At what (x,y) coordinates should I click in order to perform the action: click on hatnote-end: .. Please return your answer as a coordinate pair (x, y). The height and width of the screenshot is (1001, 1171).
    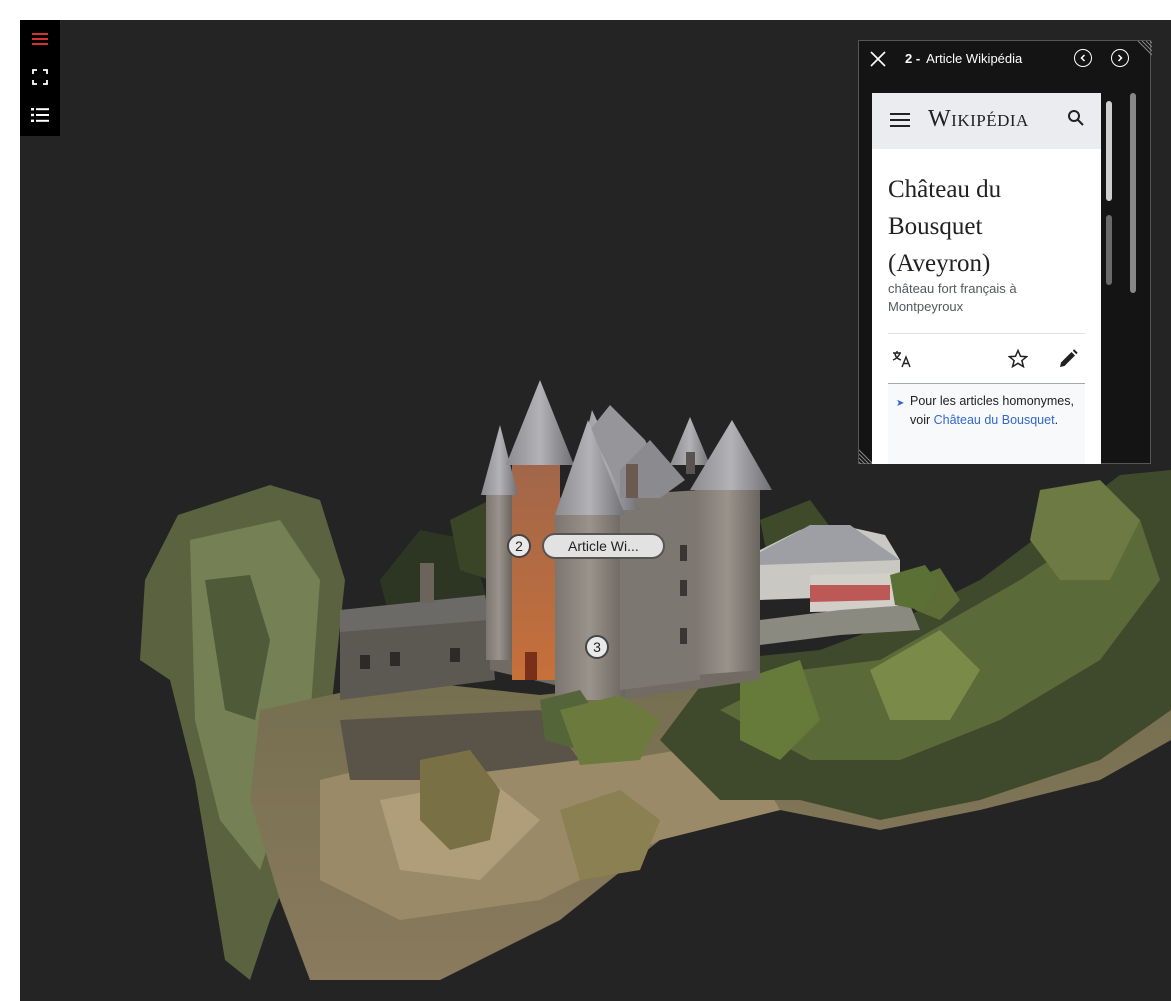
    Looking at the image, I should click on (1056, 420).